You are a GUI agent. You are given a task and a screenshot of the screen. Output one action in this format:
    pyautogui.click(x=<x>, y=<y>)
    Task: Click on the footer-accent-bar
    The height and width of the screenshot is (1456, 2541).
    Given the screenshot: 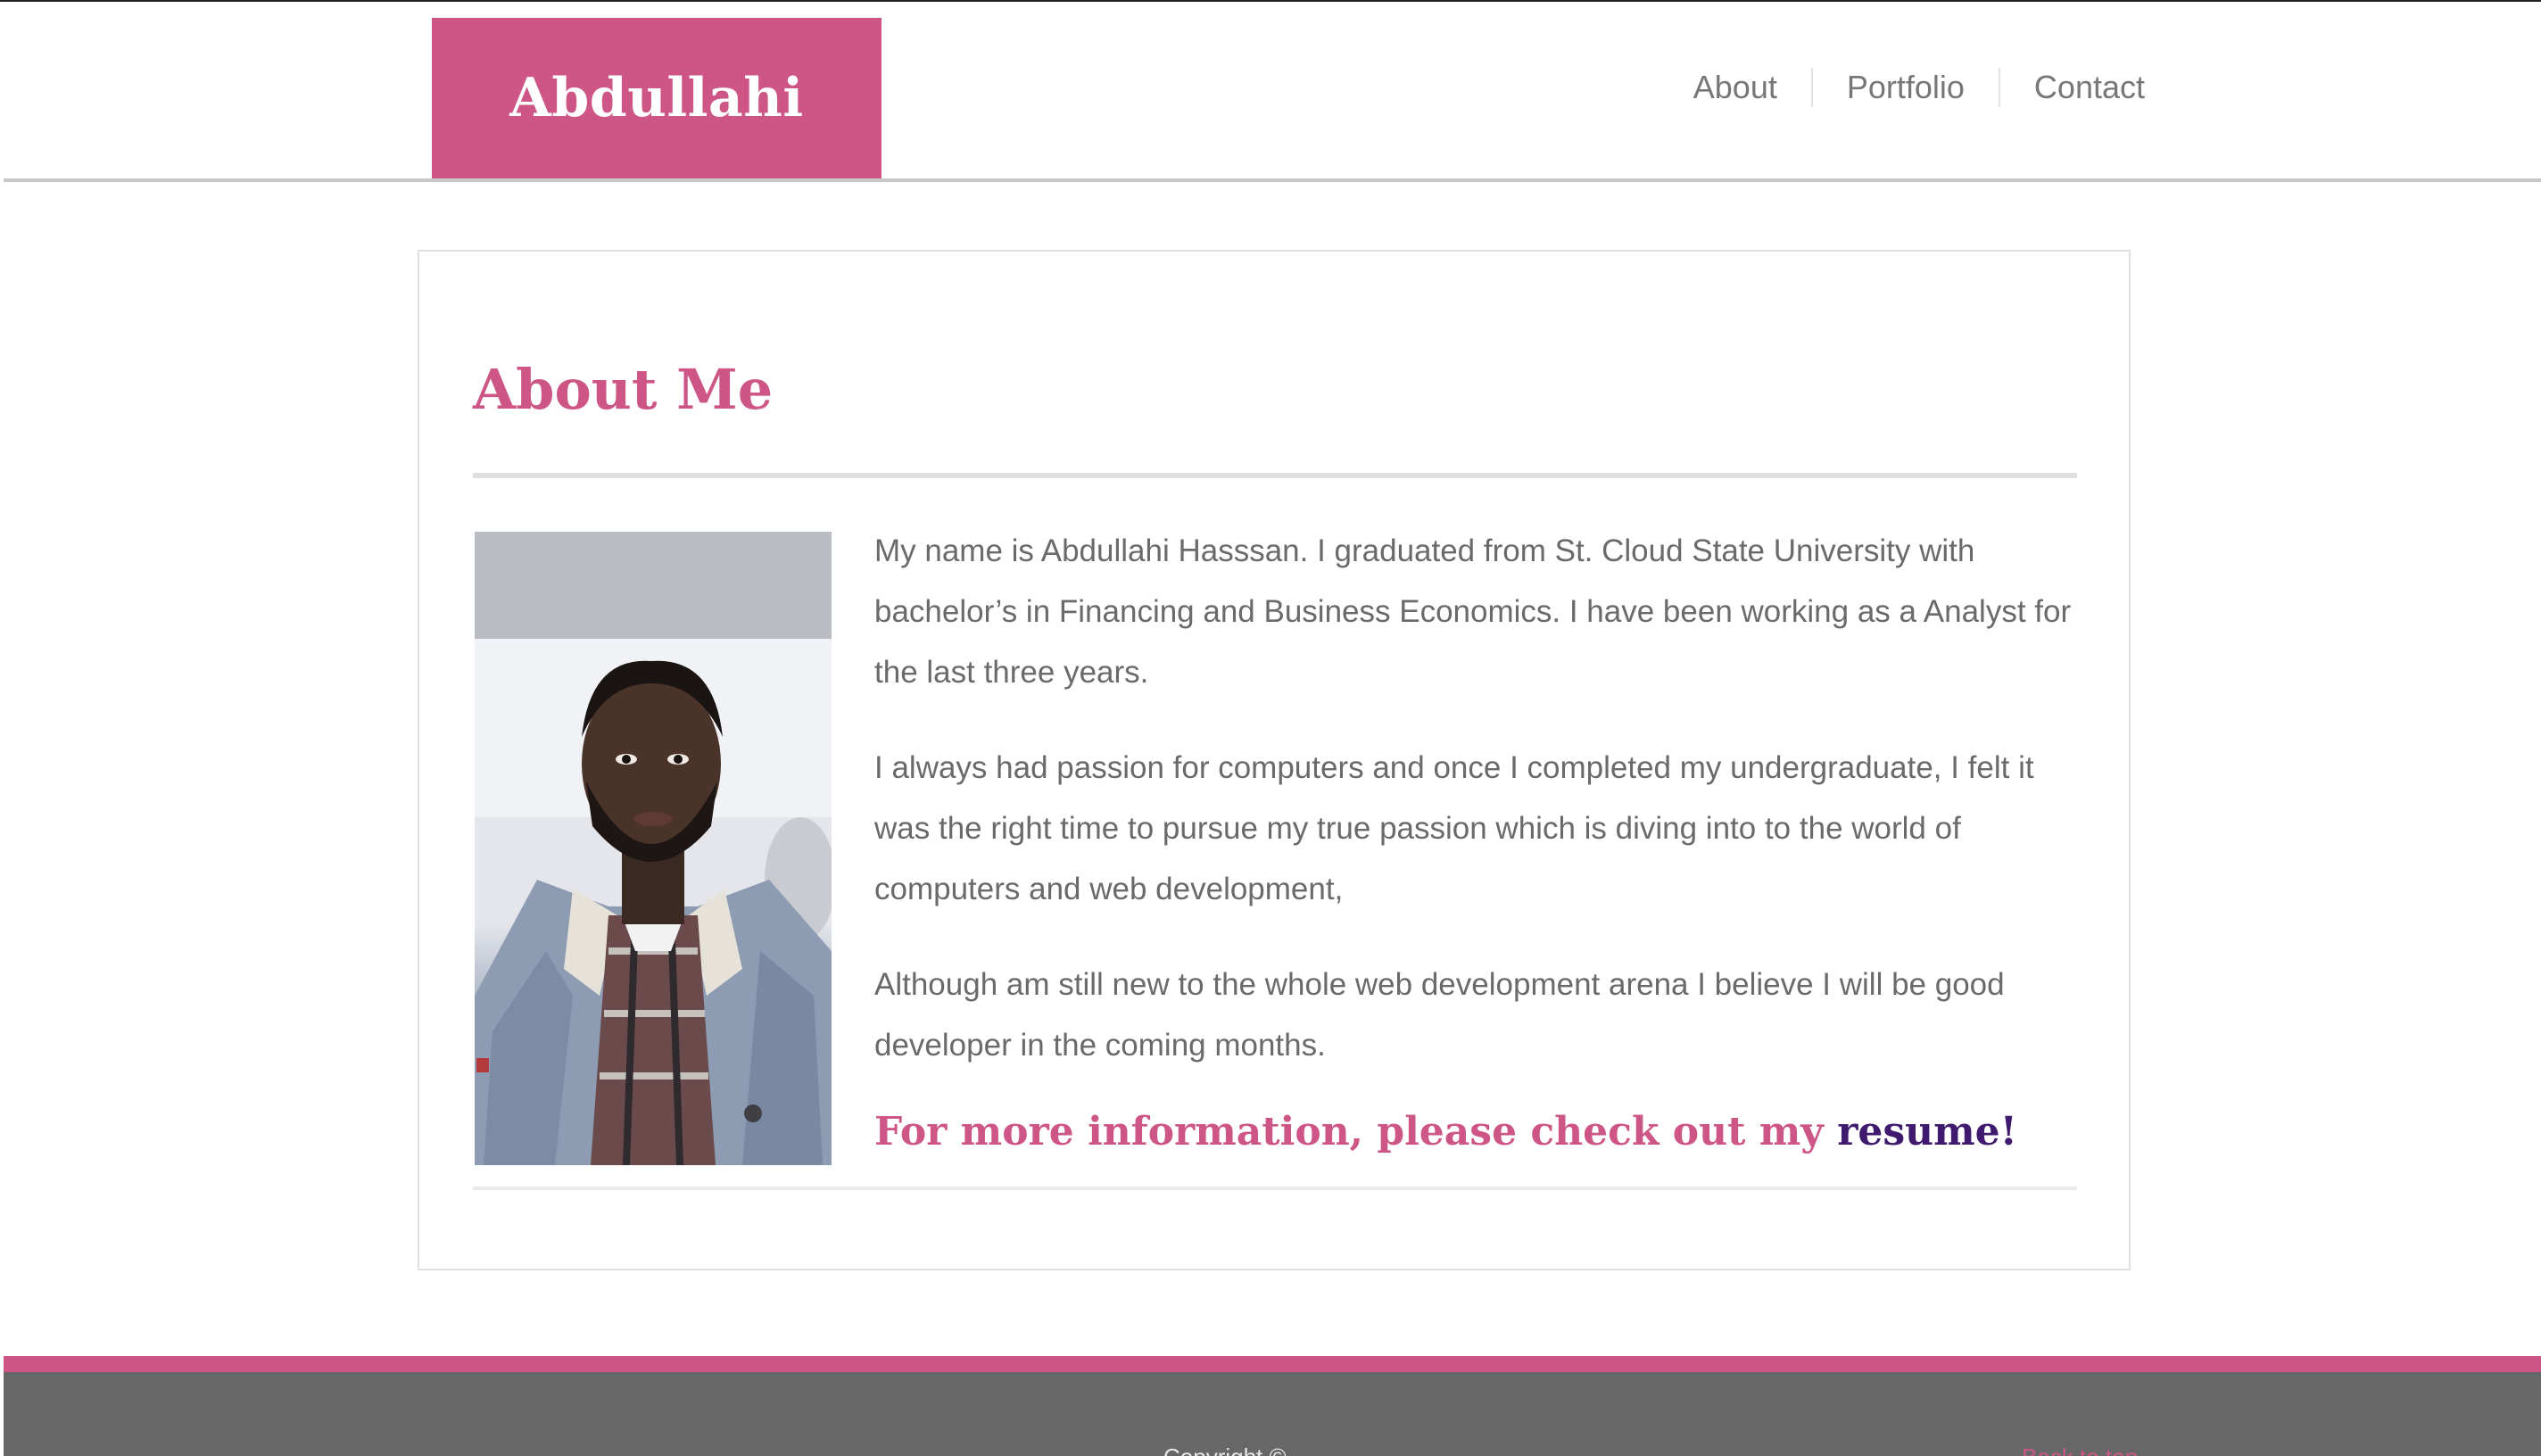 What is the action you would take?
    pyautogui.click(x=1272, y=1364)
    